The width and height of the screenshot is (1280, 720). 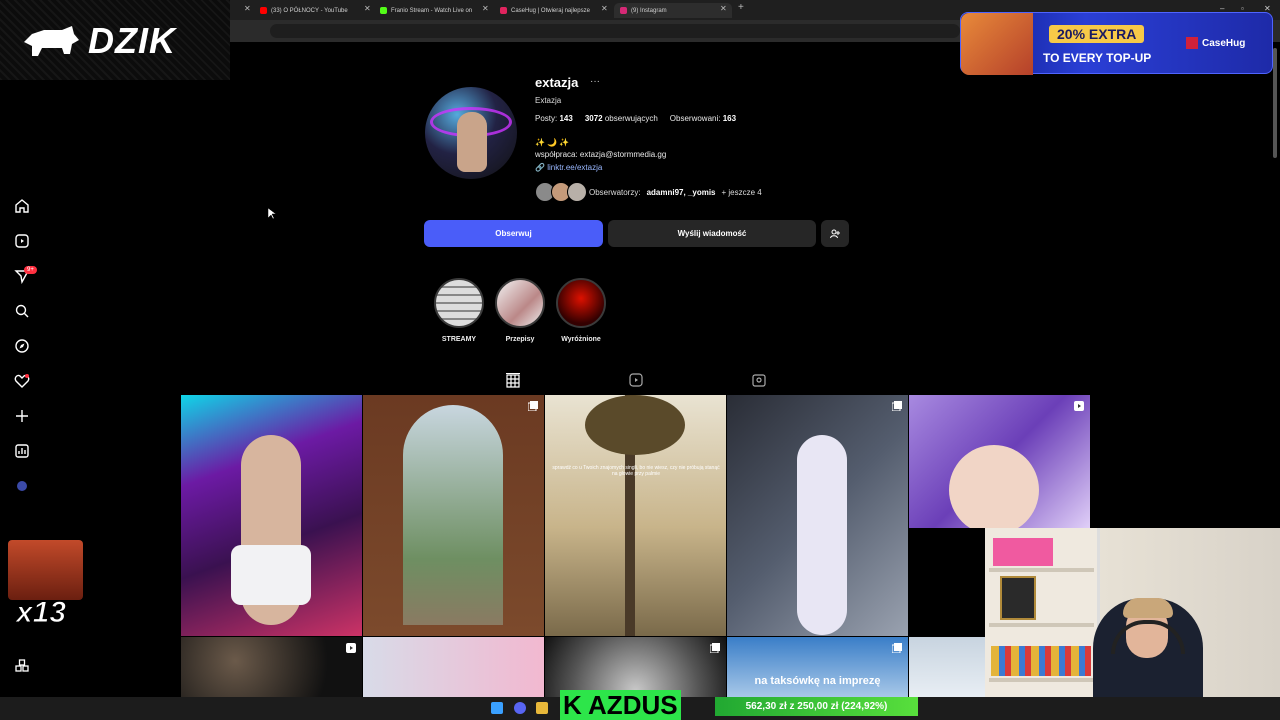 What do you see at coordinates (1192, 43) in the screenshot?
I see `casehug-cube-icon` at bounding box center [1192, 43].